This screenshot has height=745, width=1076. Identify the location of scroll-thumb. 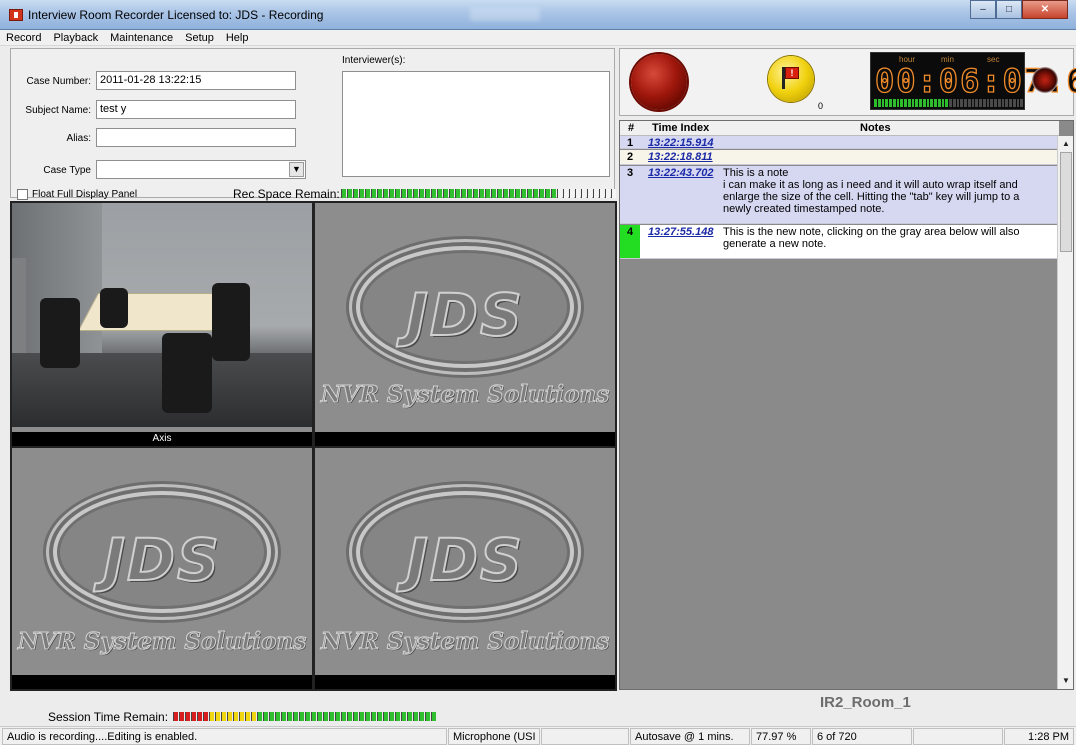
(1066, 202).